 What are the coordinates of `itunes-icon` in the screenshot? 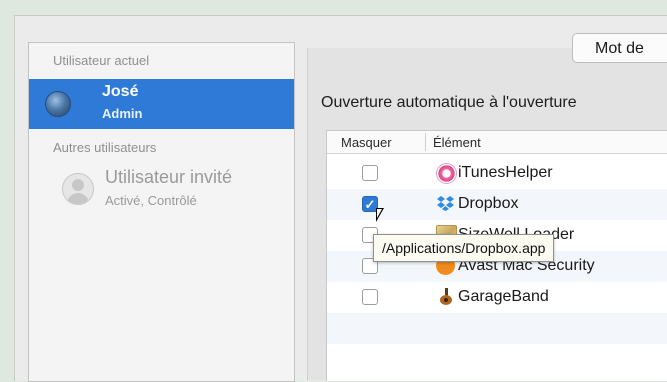 It's located at (446, 173).